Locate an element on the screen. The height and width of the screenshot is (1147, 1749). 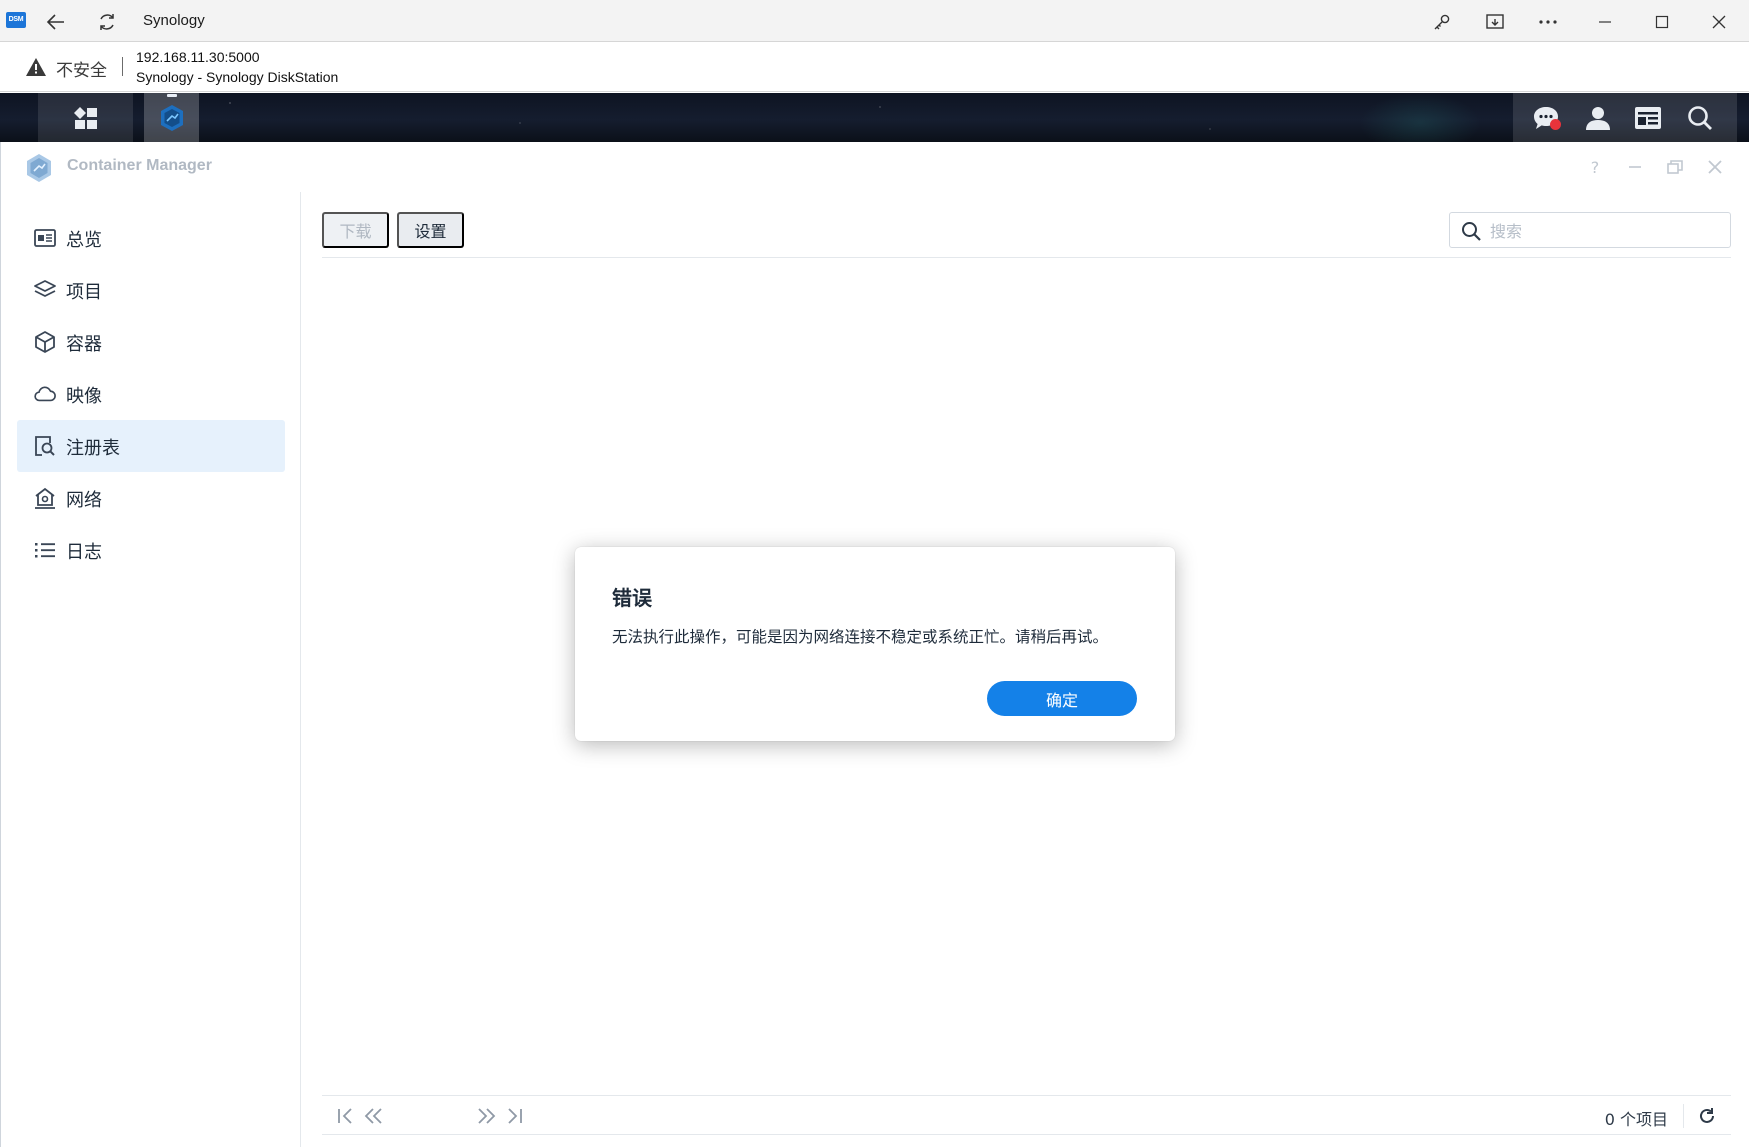
taskbar-container-manager-button is located at coordinates (171, 117).